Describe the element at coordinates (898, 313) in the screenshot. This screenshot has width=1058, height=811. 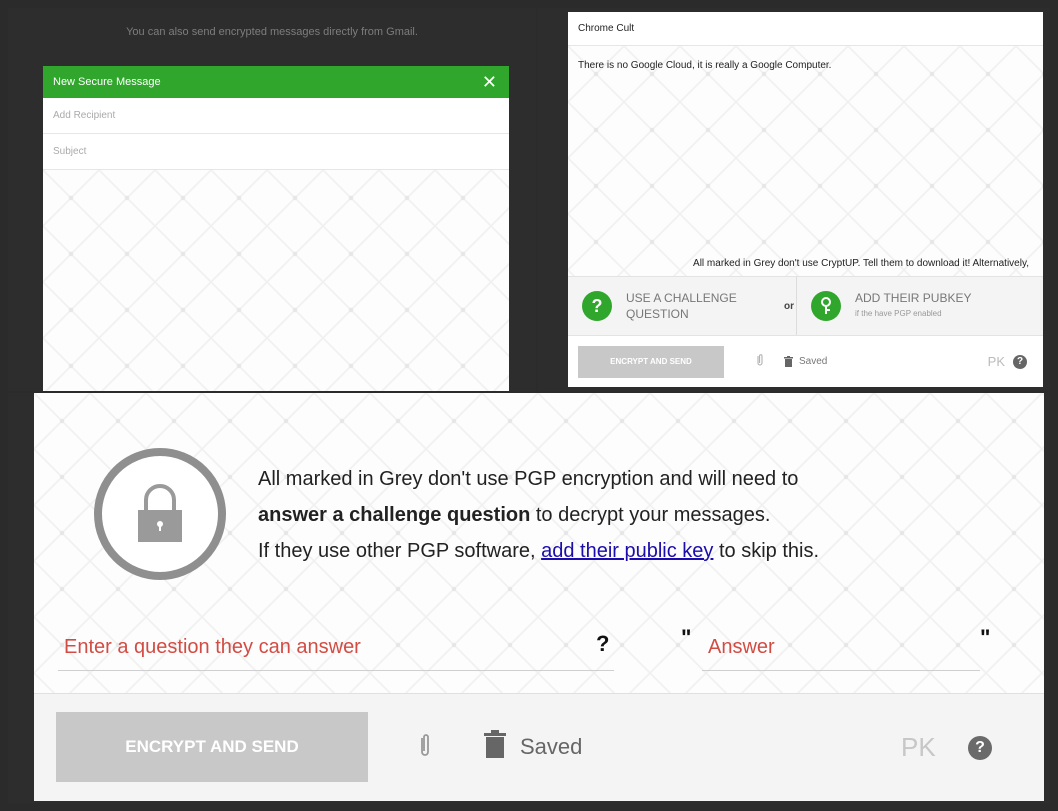
I see `pubkey-sub: if the have PGP enabled` at that location.